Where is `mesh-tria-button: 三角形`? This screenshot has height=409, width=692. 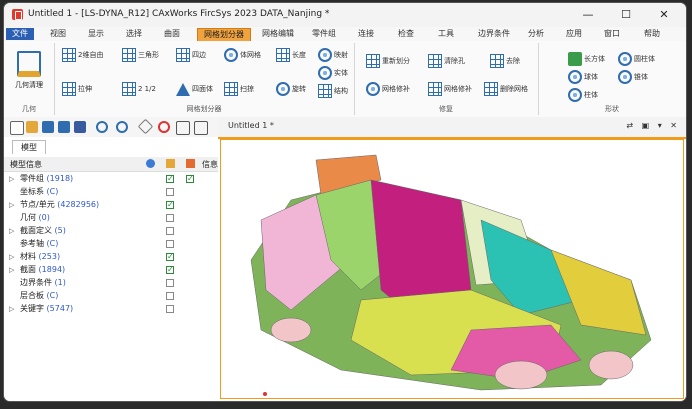
mesh-tria-button: 三角形 is located at coordinates (140, 55).